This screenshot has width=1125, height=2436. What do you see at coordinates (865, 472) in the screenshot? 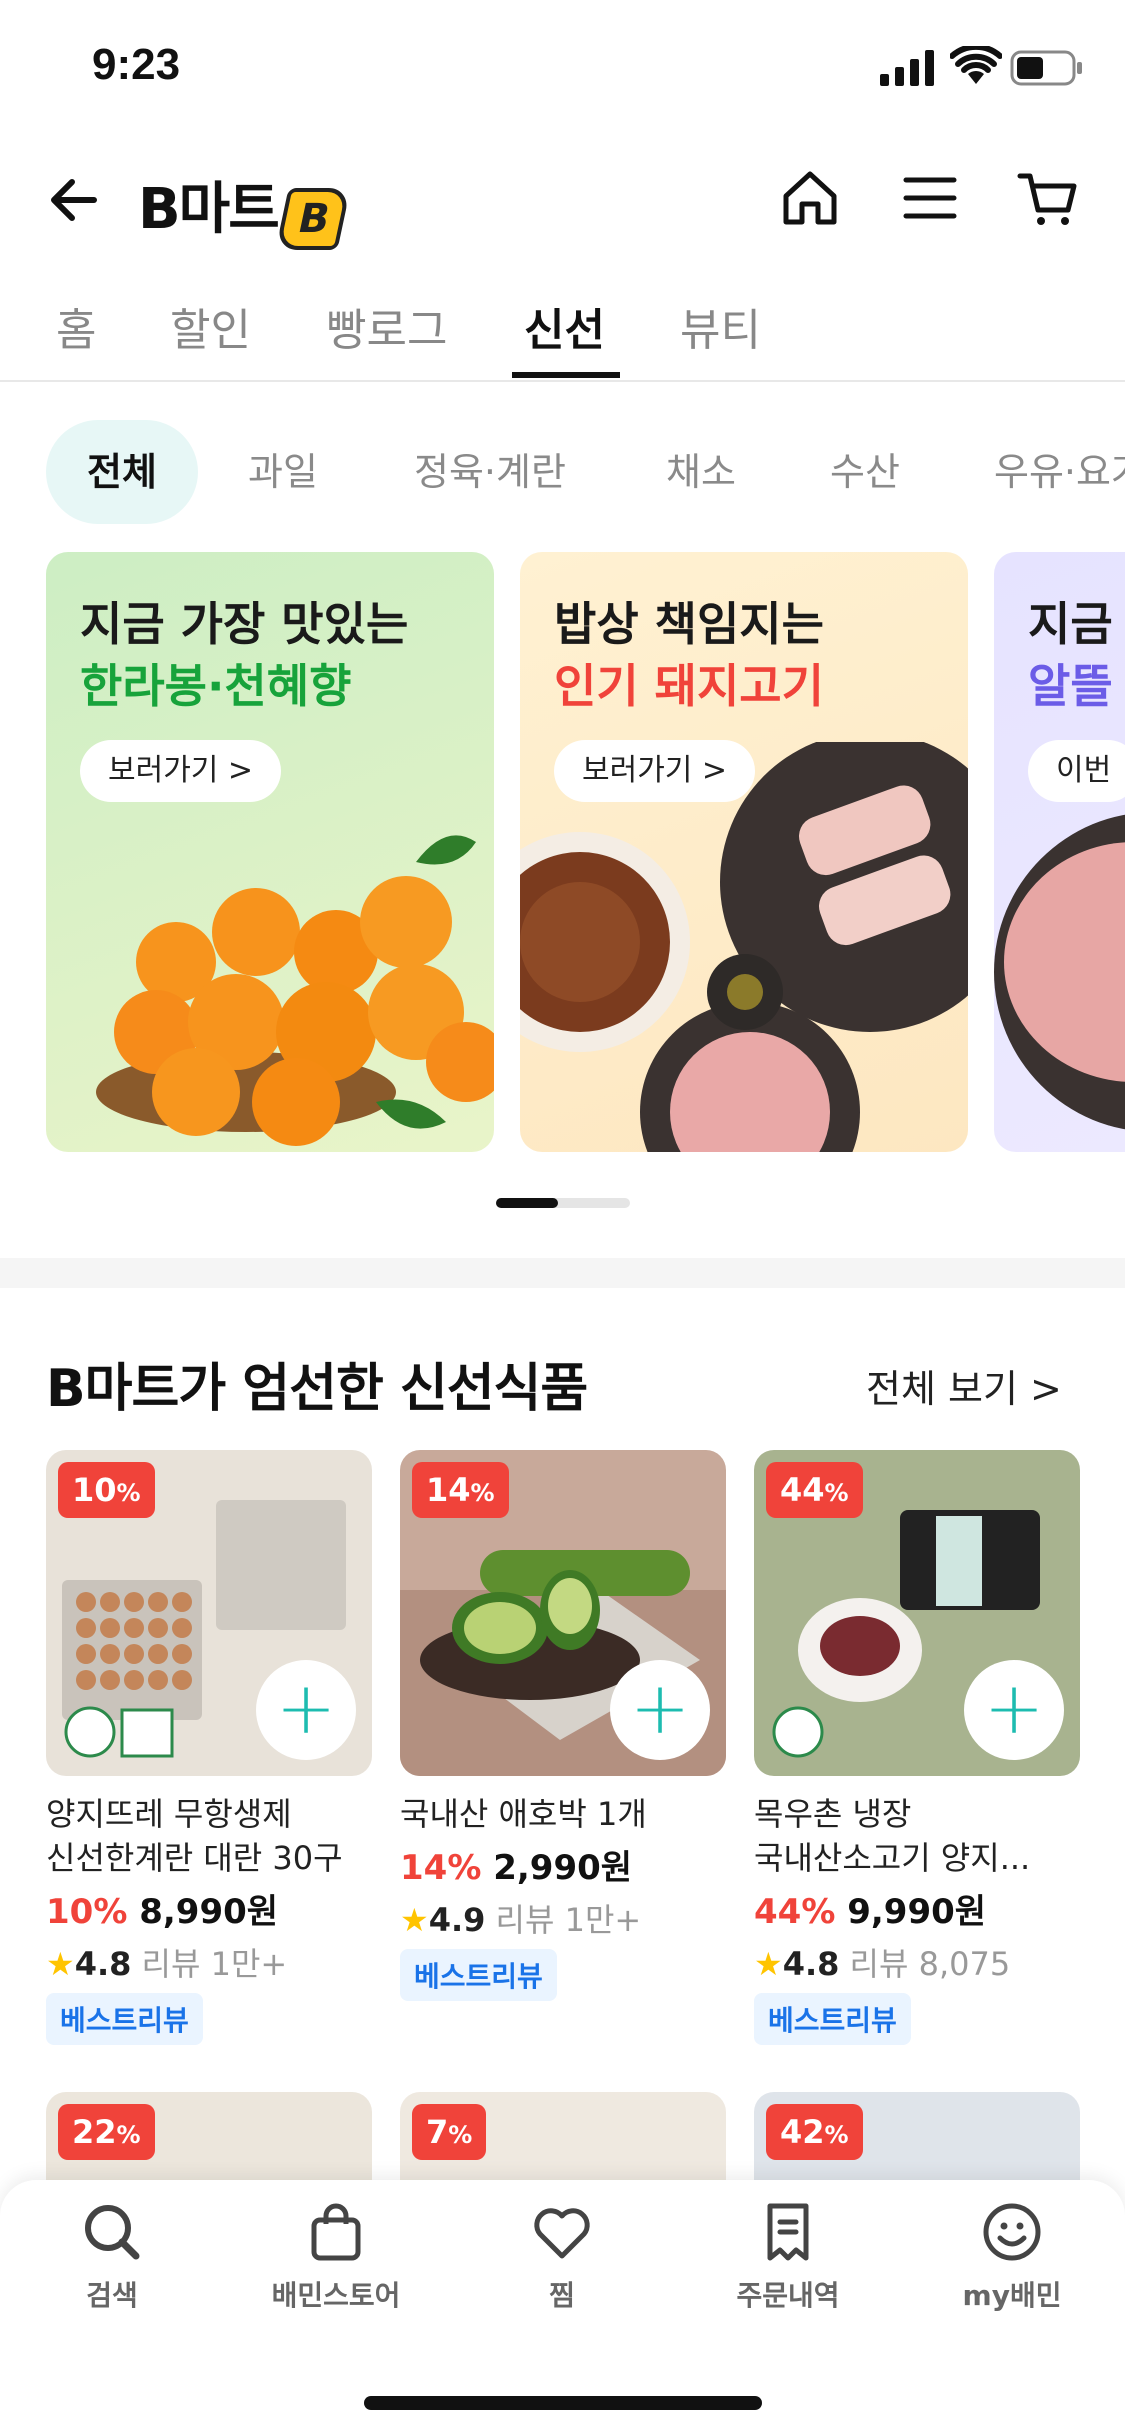
I see `chip-seafood: 수산` at bounding box center [865, 472].